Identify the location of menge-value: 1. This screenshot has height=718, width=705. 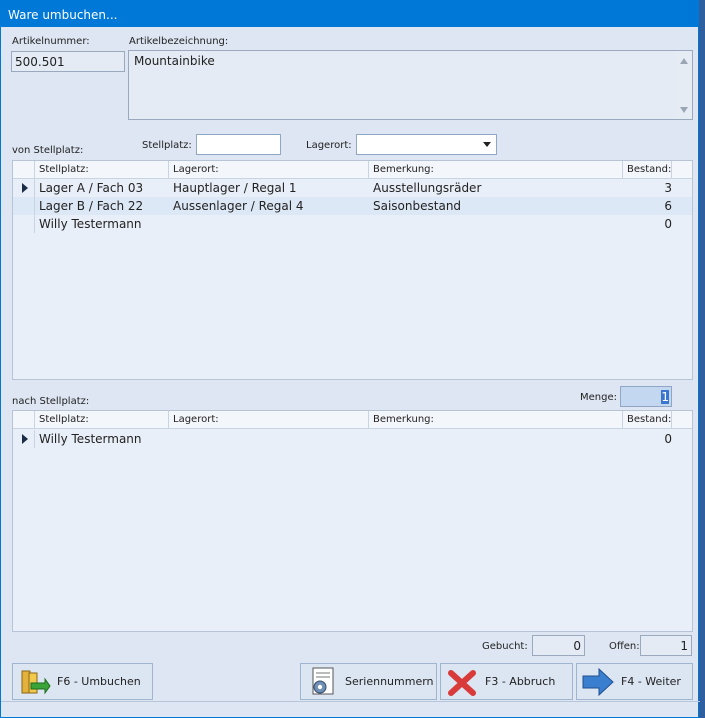
(665, 397).